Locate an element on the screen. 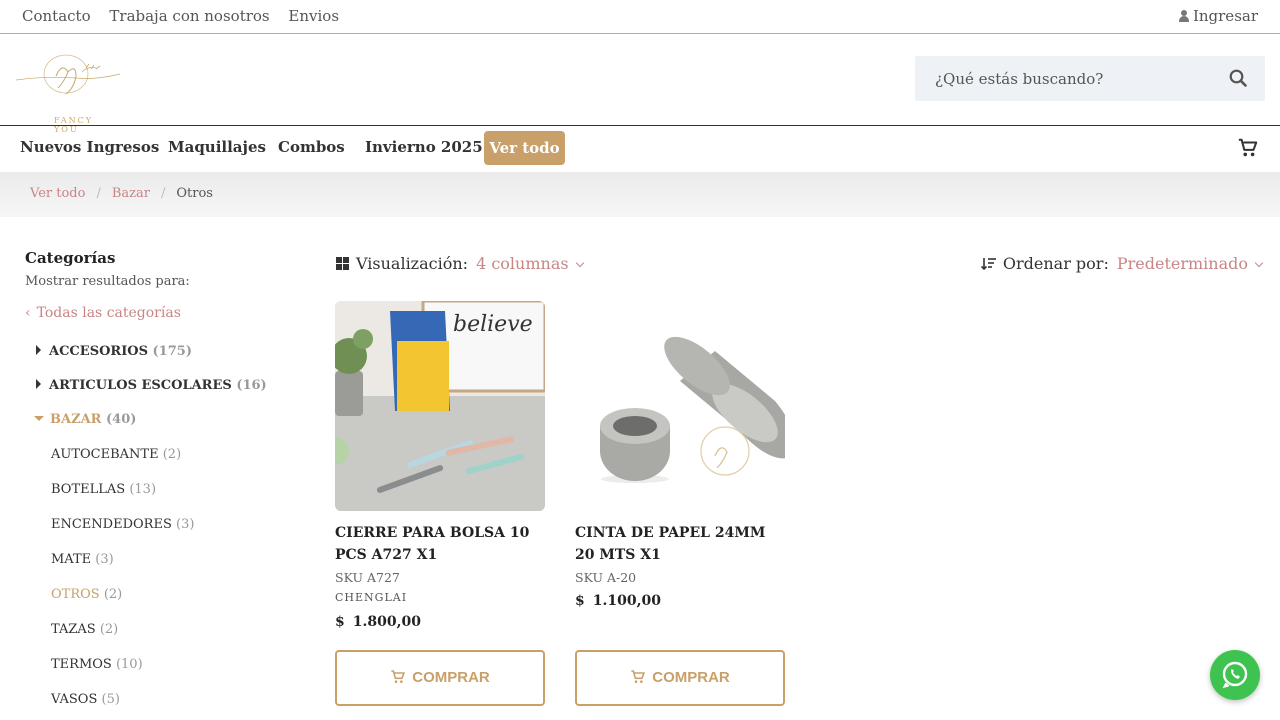 The height and width of the screenshot is (720, 1280). subcategory-termos: TERMOS (10) is located at coordinates (97, 664).